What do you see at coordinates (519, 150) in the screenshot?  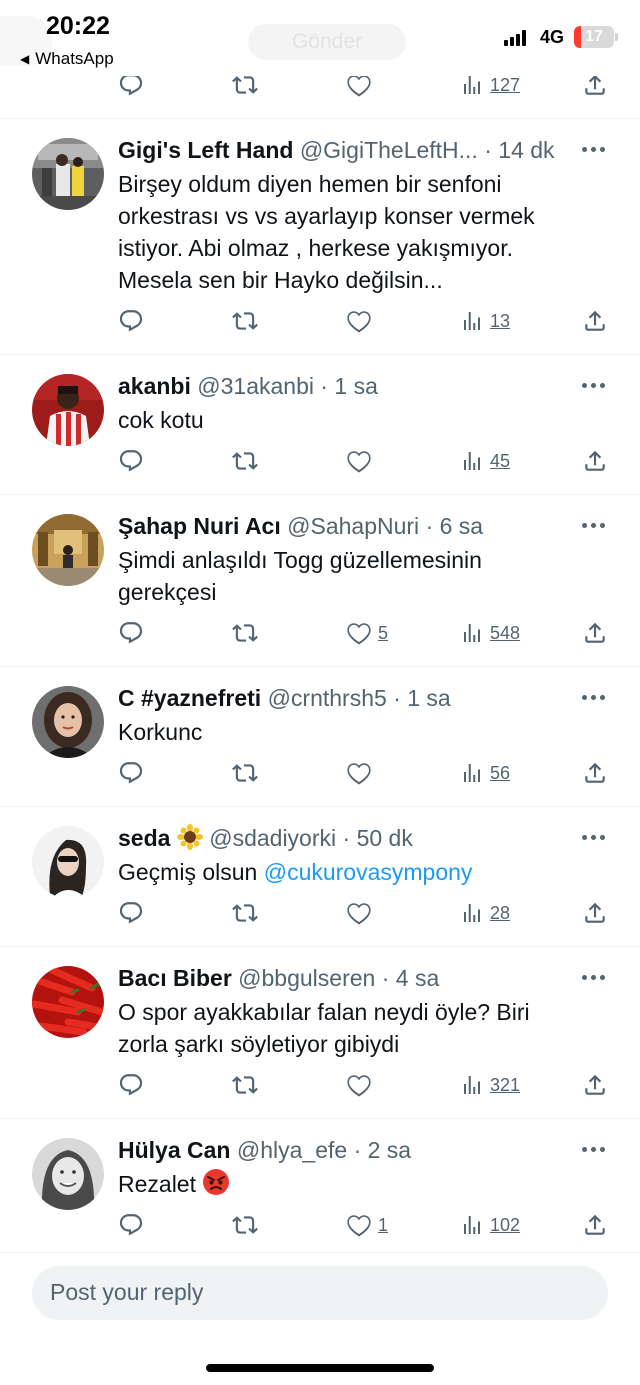 I see `tweet-time: · 14 dk` at bounding box center [519, 150].